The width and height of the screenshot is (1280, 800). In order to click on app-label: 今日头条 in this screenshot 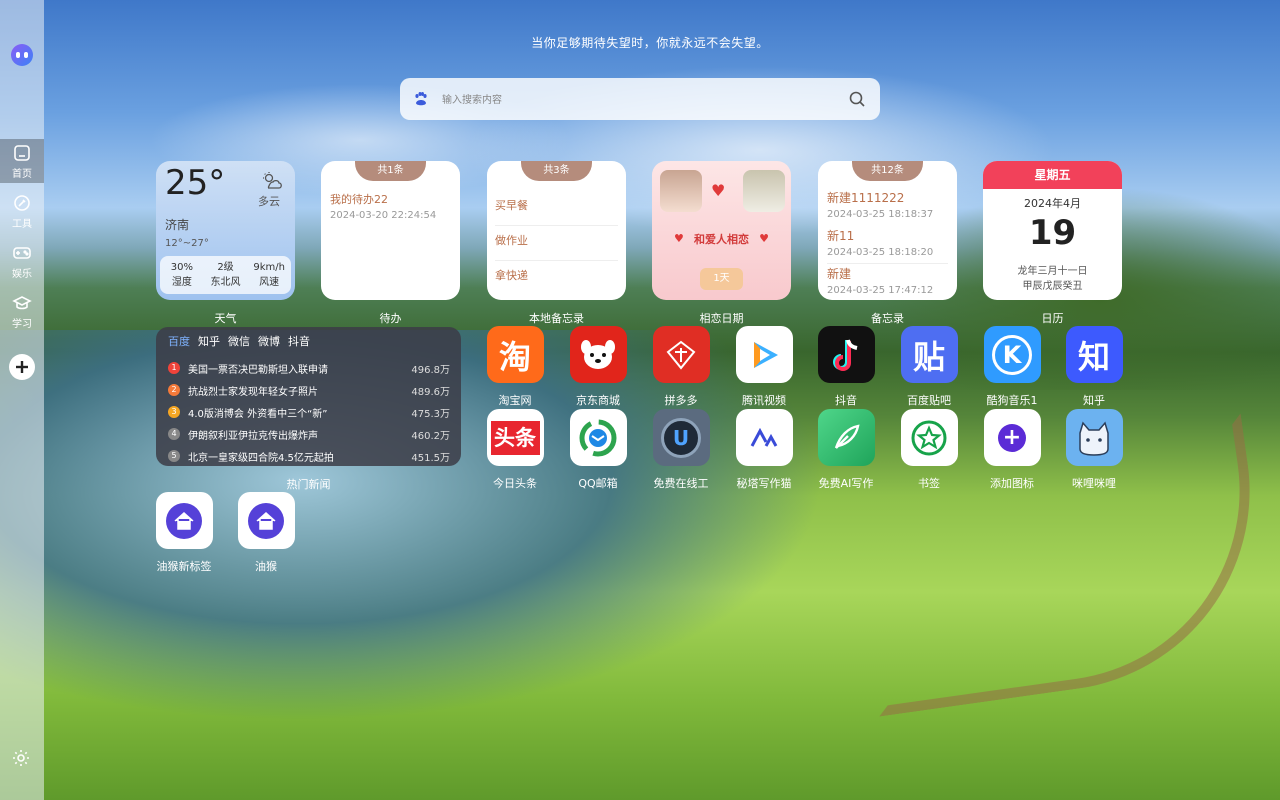, I will do `click(515, 483)`.